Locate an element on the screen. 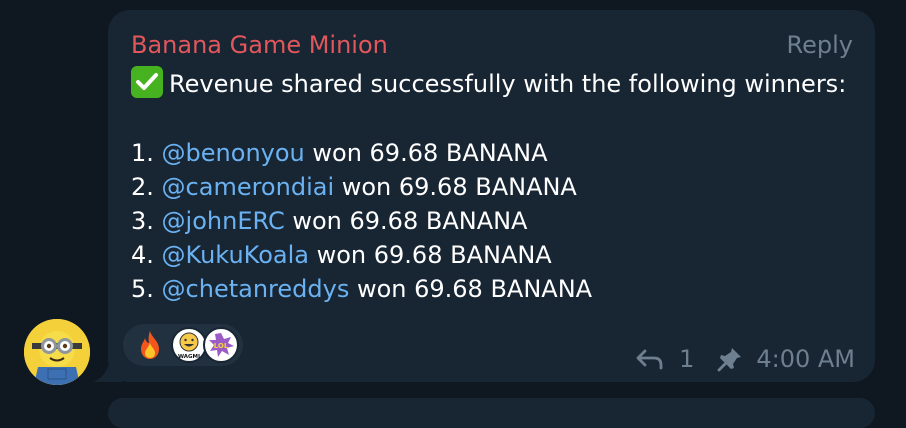  sender-avatar is located at coordinates (57, 352).